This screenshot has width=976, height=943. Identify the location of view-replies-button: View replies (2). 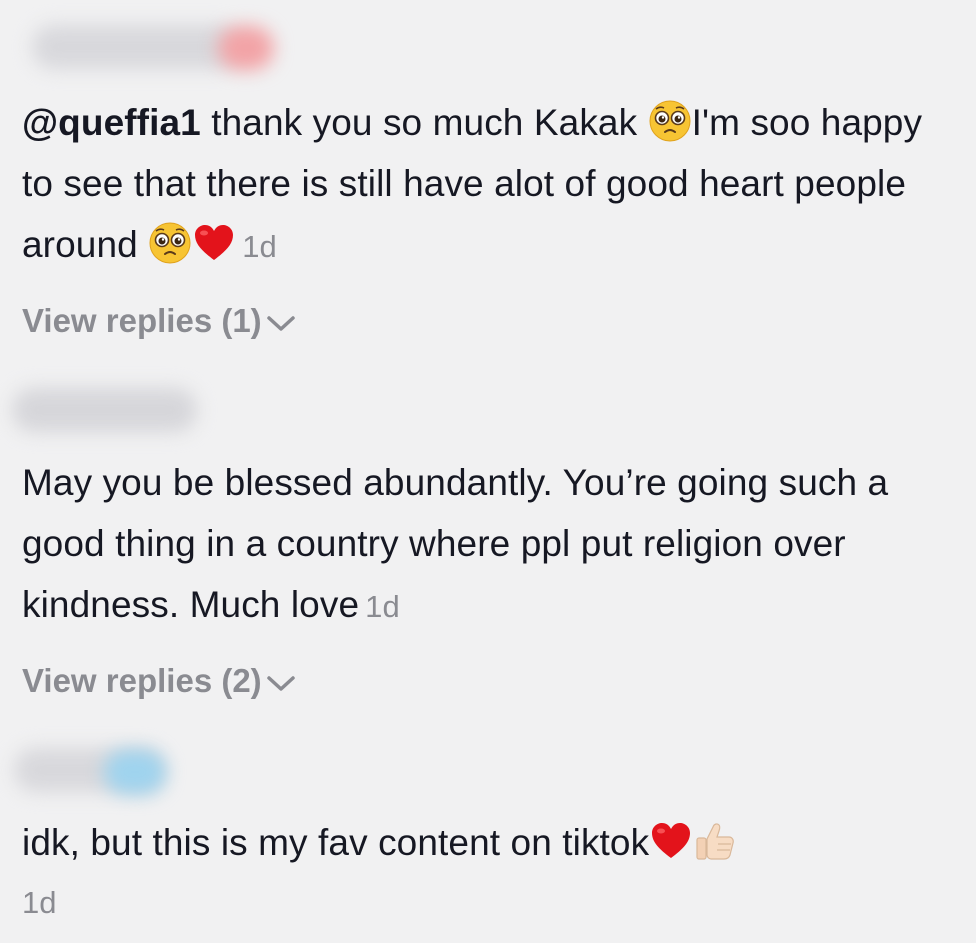
(159, 681).